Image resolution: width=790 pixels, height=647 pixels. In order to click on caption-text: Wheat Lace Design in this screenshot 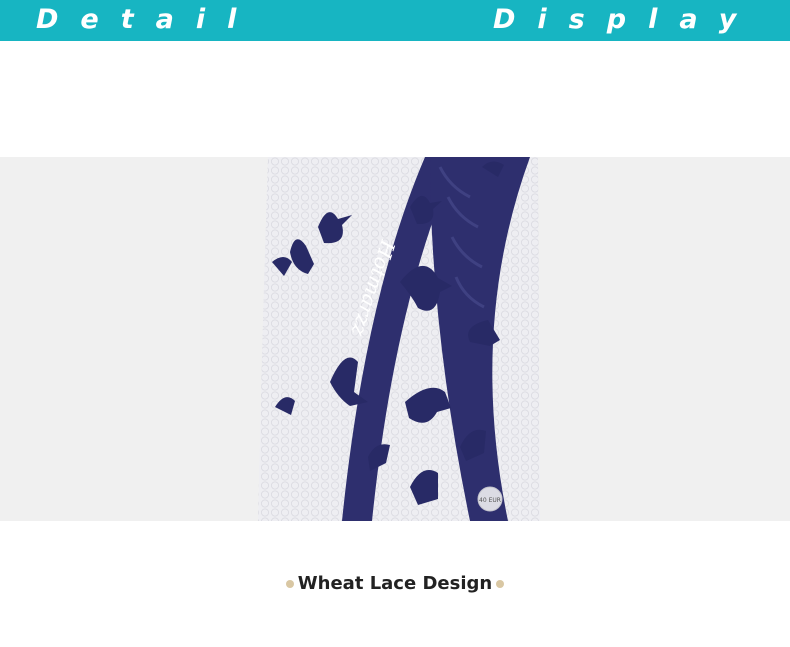, I will do `click(395, 583)`.